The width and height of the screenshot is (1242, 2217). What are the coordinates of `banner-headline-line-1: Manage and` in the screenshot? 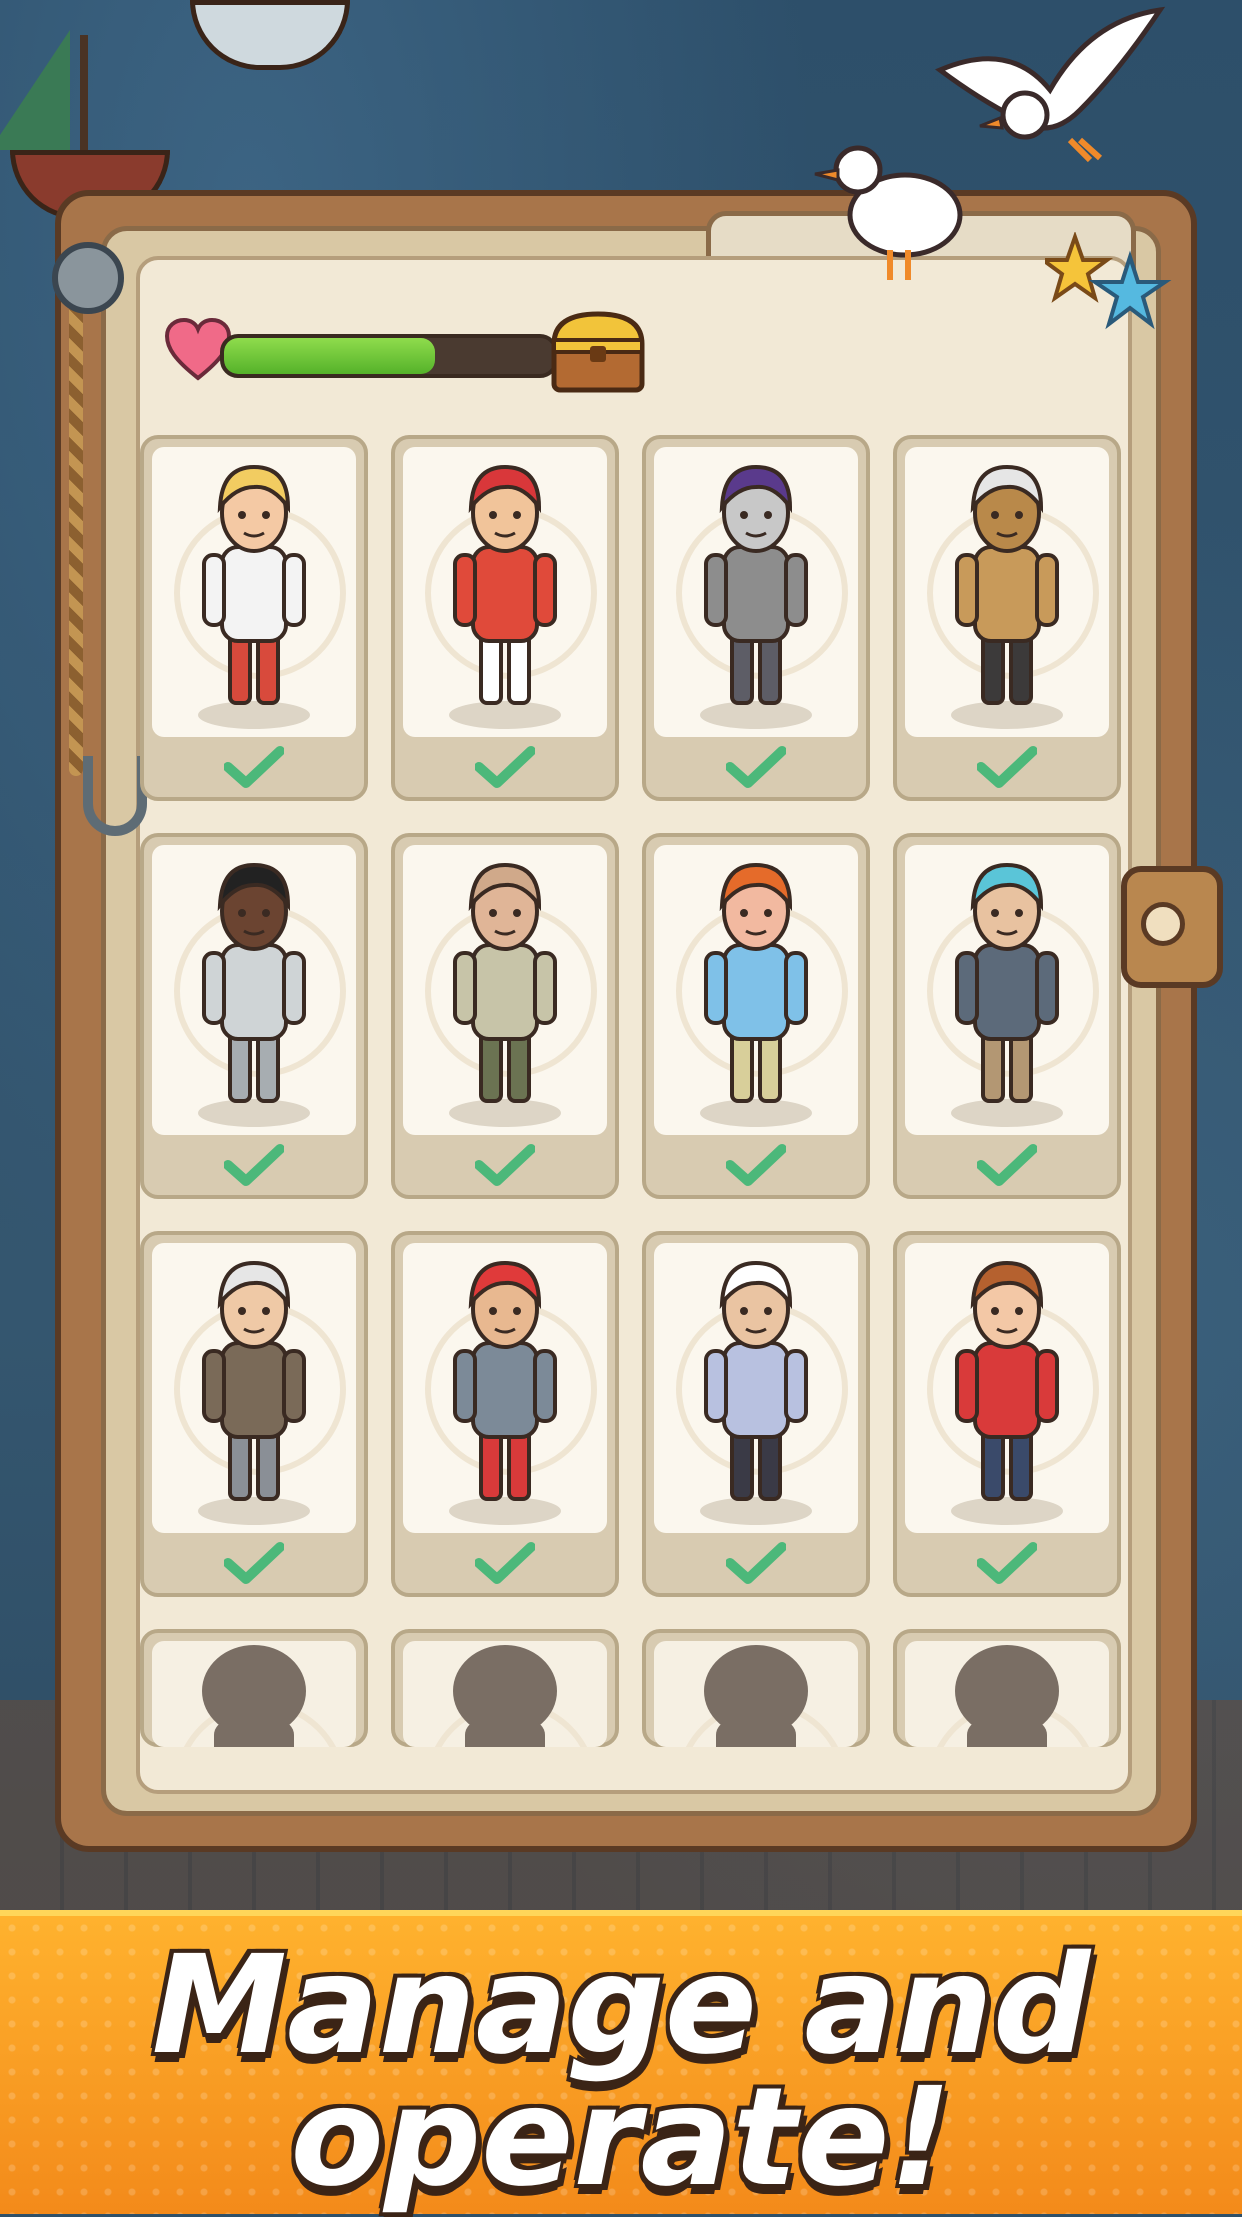 It's located at (621, 2006).